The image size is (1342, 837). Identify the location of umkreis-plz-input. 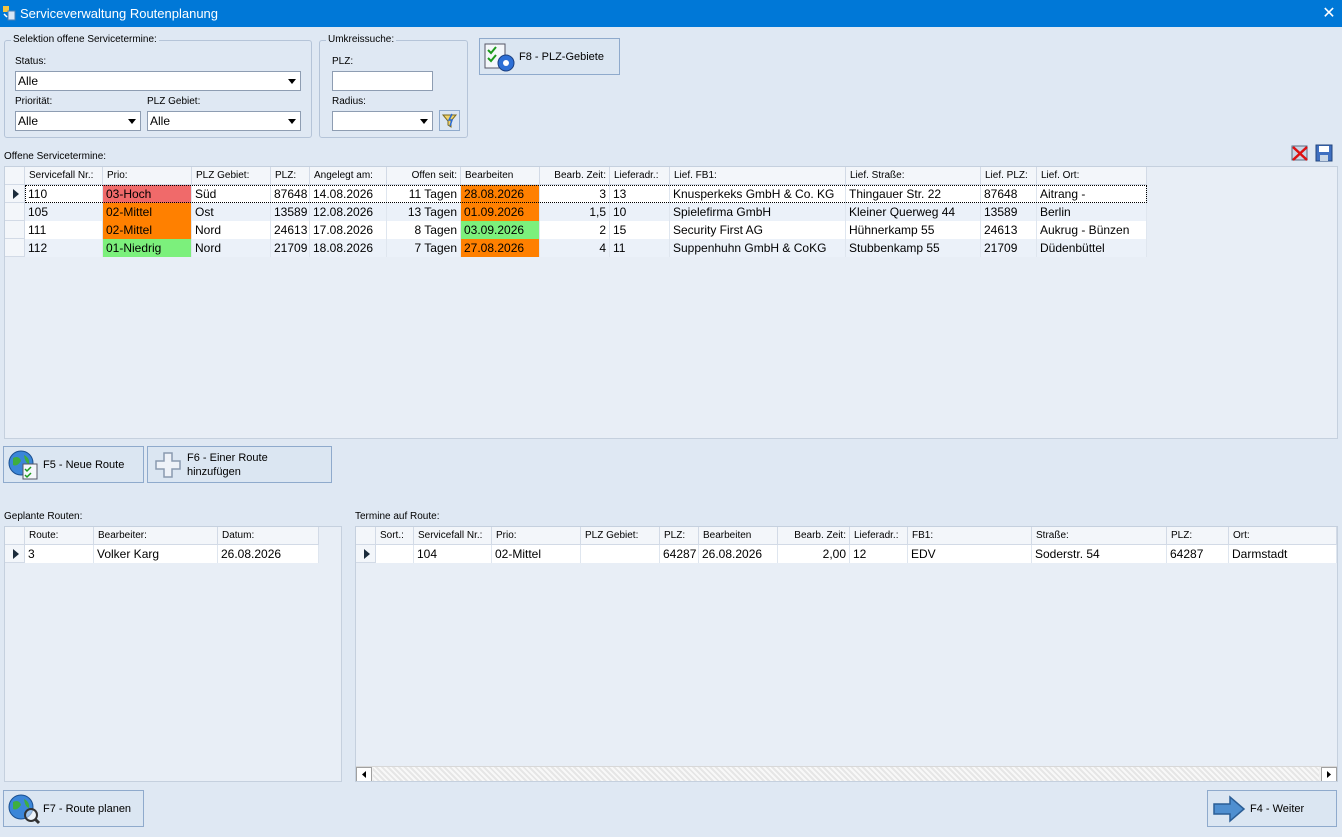
(382, 81).